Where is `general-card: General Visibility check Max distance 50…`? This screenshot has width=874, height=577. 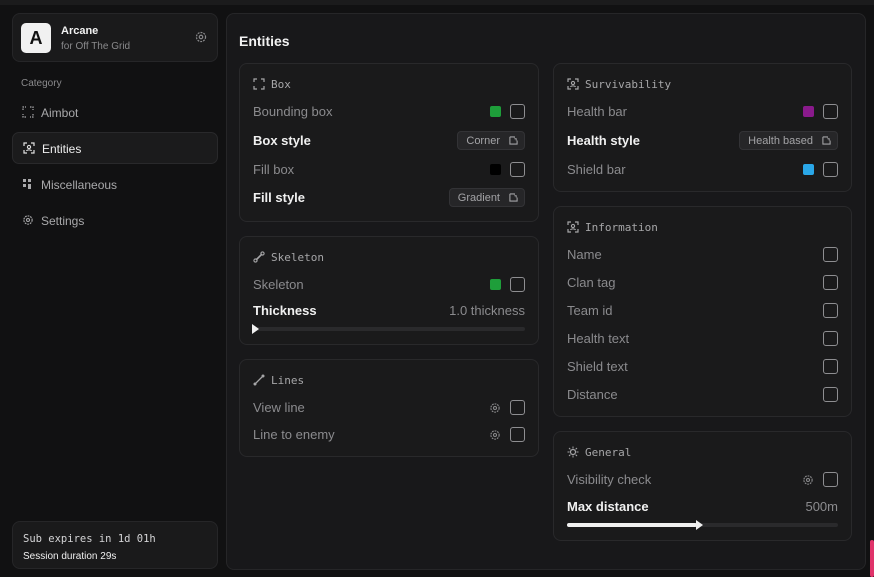
general-card: General Visibility check Max distance 50… is located at coordinates (702, 486).